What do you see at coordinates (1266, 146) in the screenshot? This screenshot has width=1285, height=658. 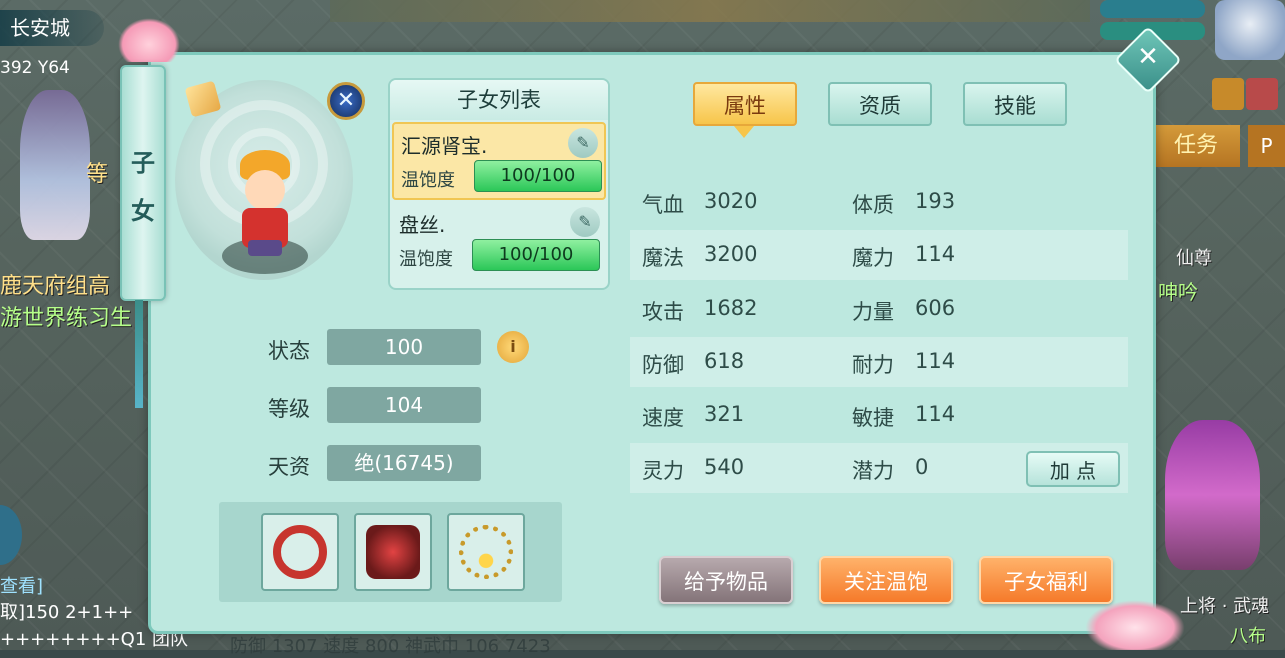 I see `side-tab-partial: P` at bounding box center [1266, 146].